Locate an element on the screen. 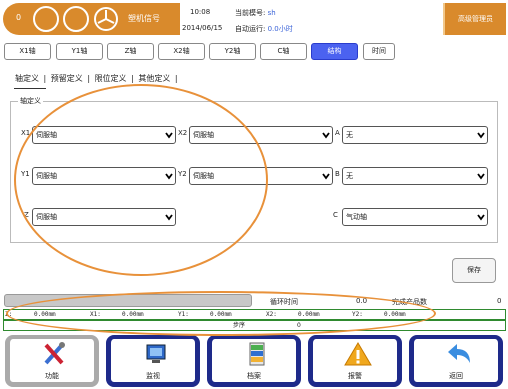  finished-product-label: 完成产品数 is located at coordinates (409, 302).